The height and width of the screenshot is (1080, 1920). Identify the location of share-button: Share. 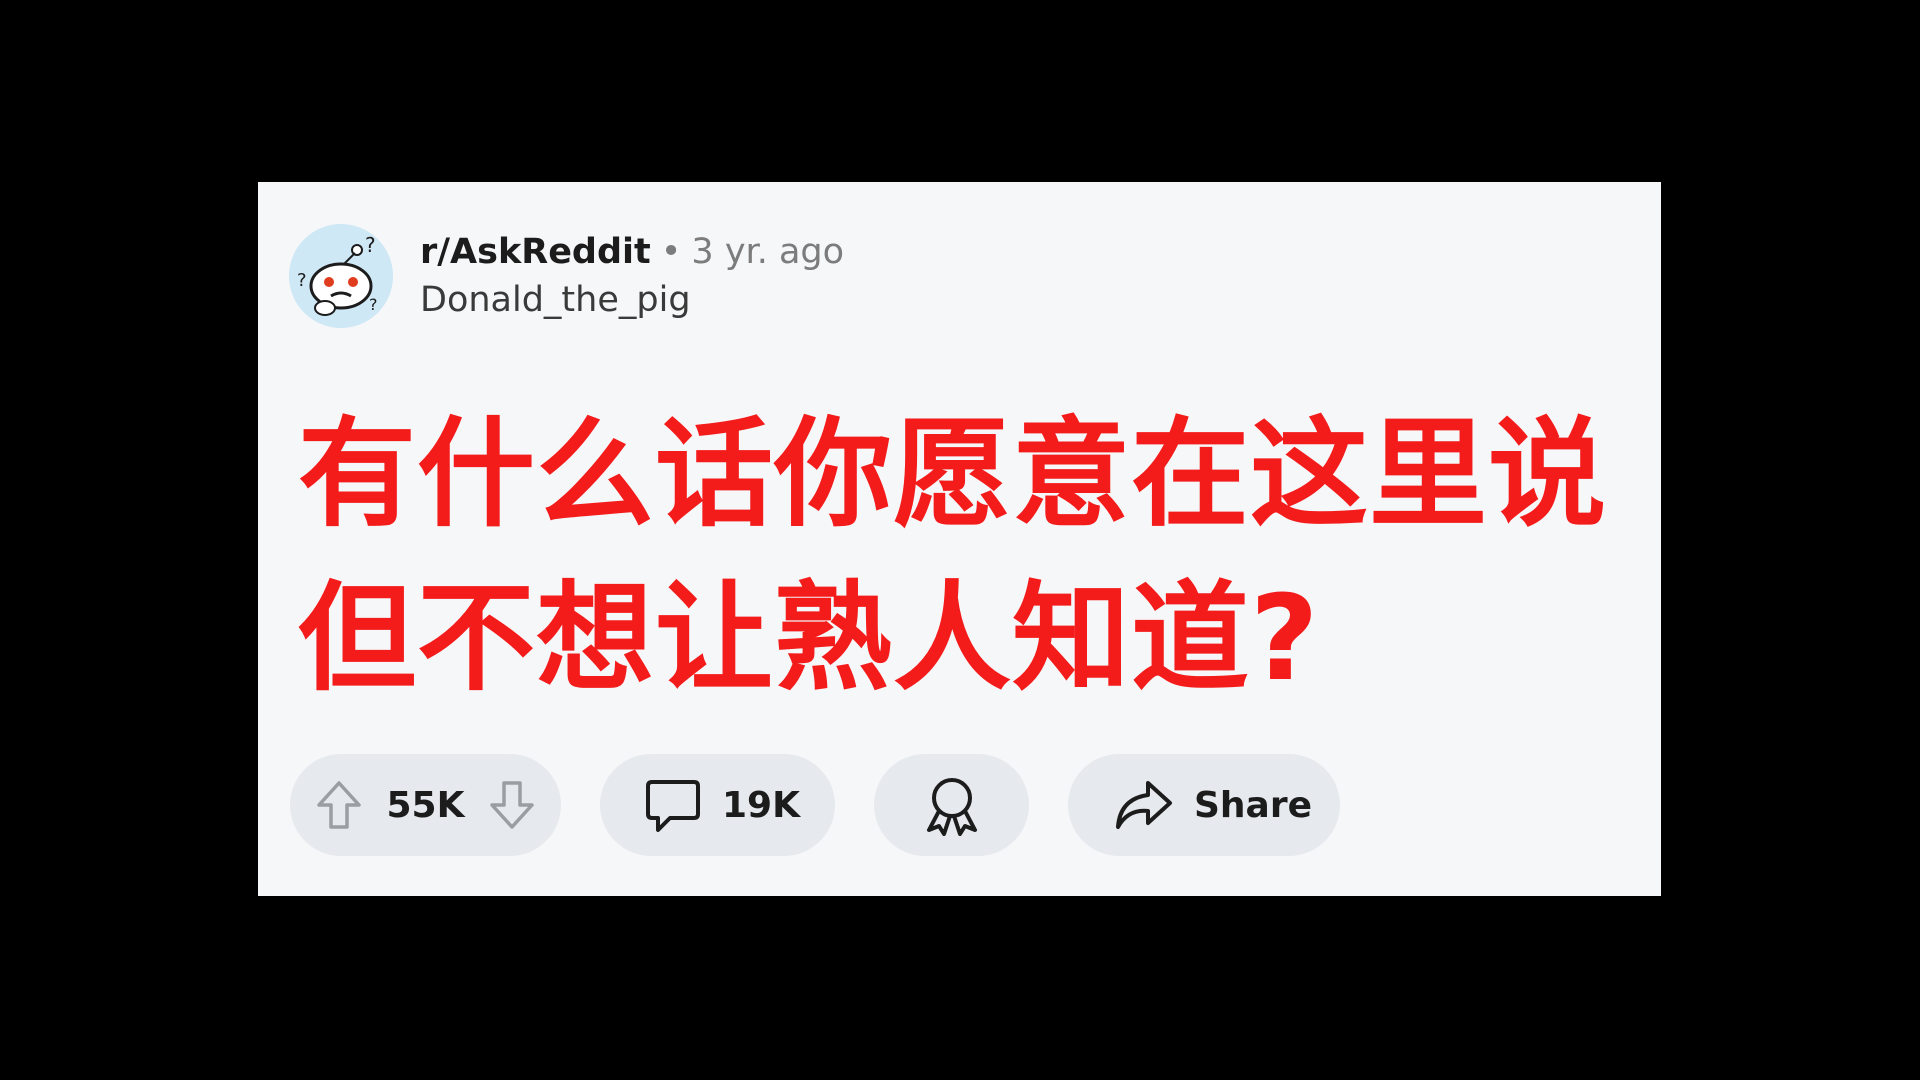
(1204, 805).